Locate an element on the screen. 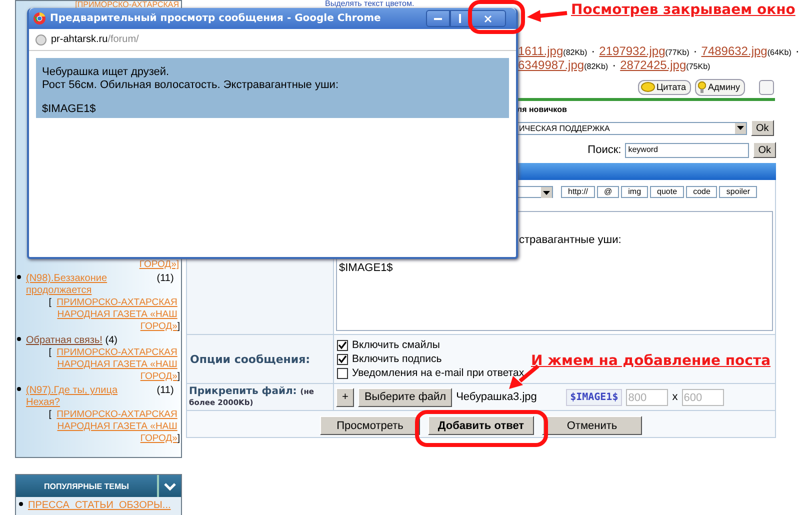  annotation-text: И жмем на добавление поста is located at coordinates (651, 361).